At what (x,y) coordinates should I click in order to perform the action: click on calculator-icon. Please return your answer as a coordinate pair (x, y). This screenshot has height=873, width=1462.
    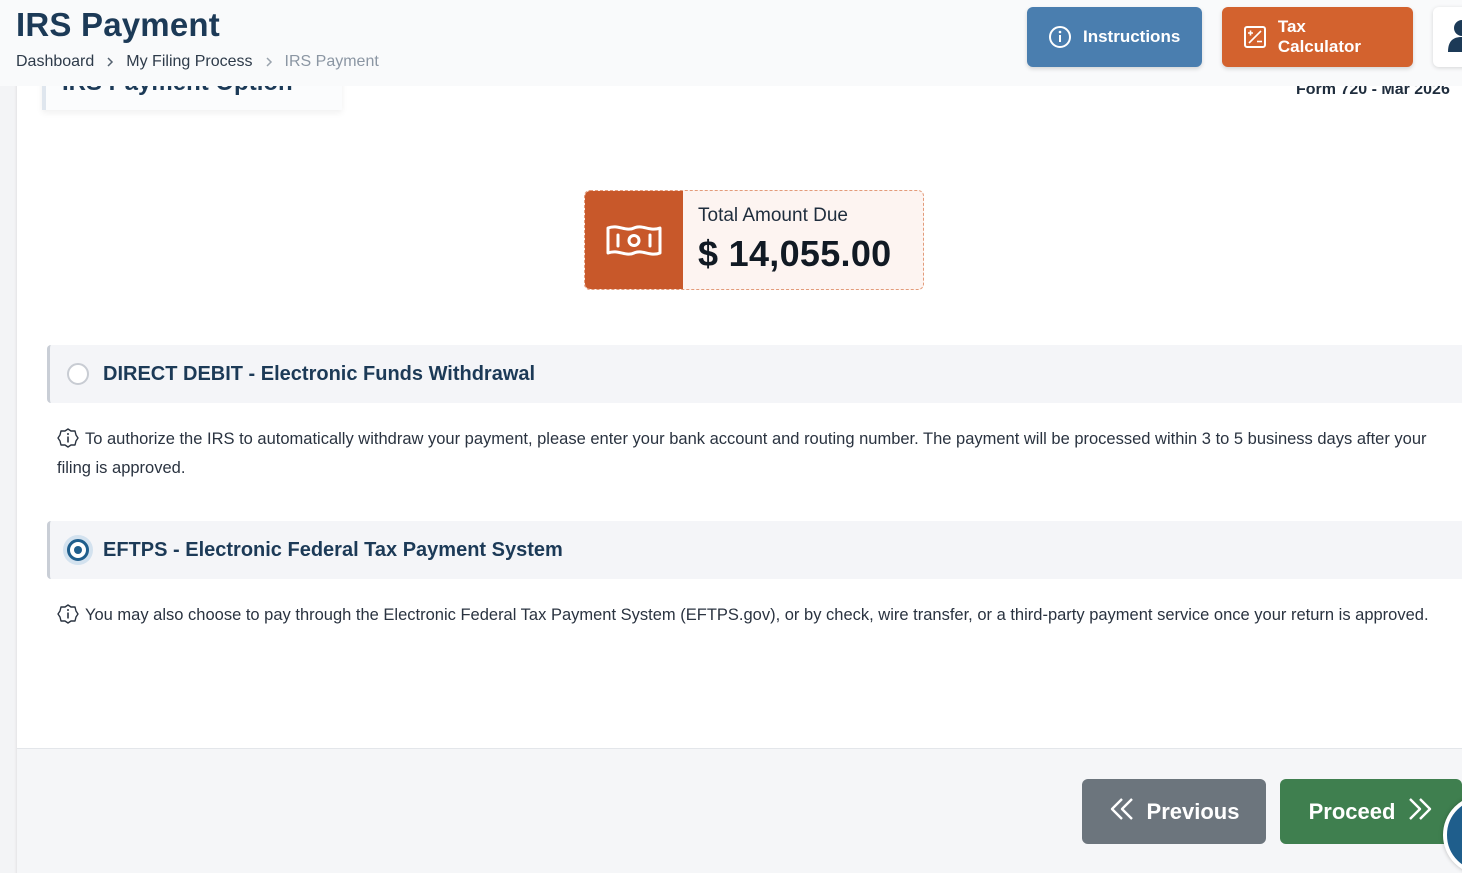
    Looking at the image, I should click on (1255, 37).